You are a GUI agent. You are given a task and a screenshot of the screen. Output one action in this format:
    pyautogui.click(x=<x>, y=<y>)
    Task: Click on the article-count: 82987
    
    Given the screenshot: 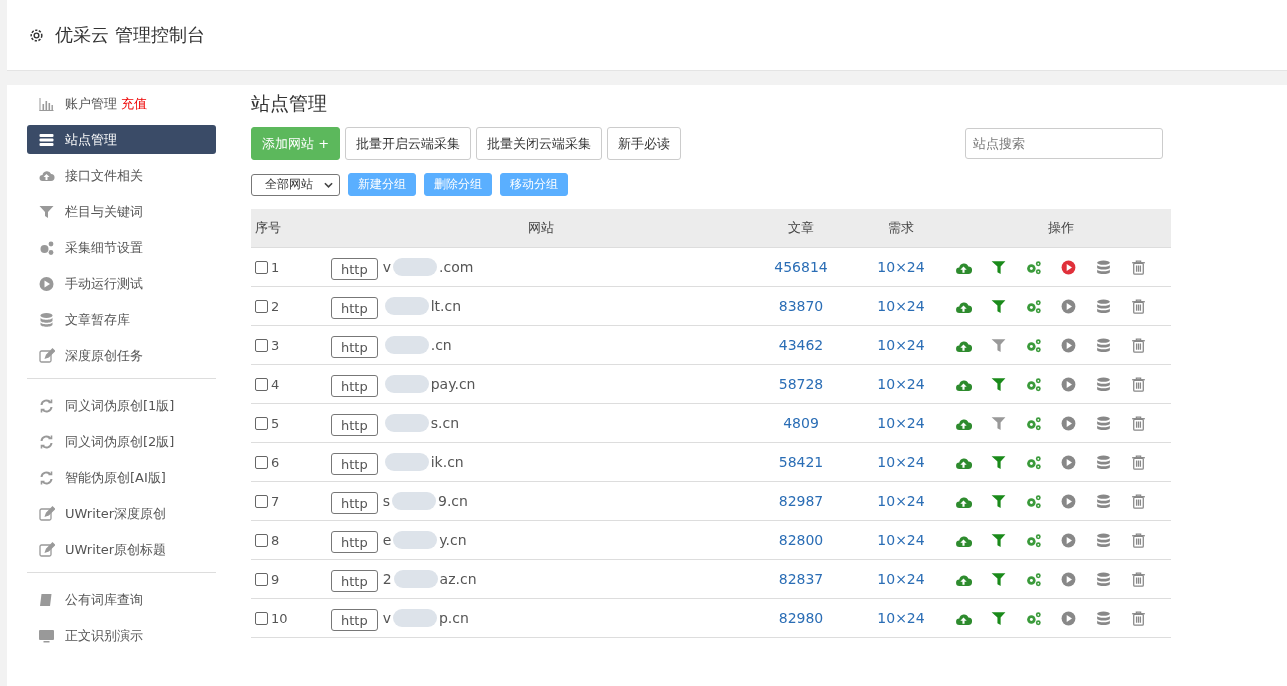 What is the action you would take?
    pyautogui.click(x=801, y=501)
    